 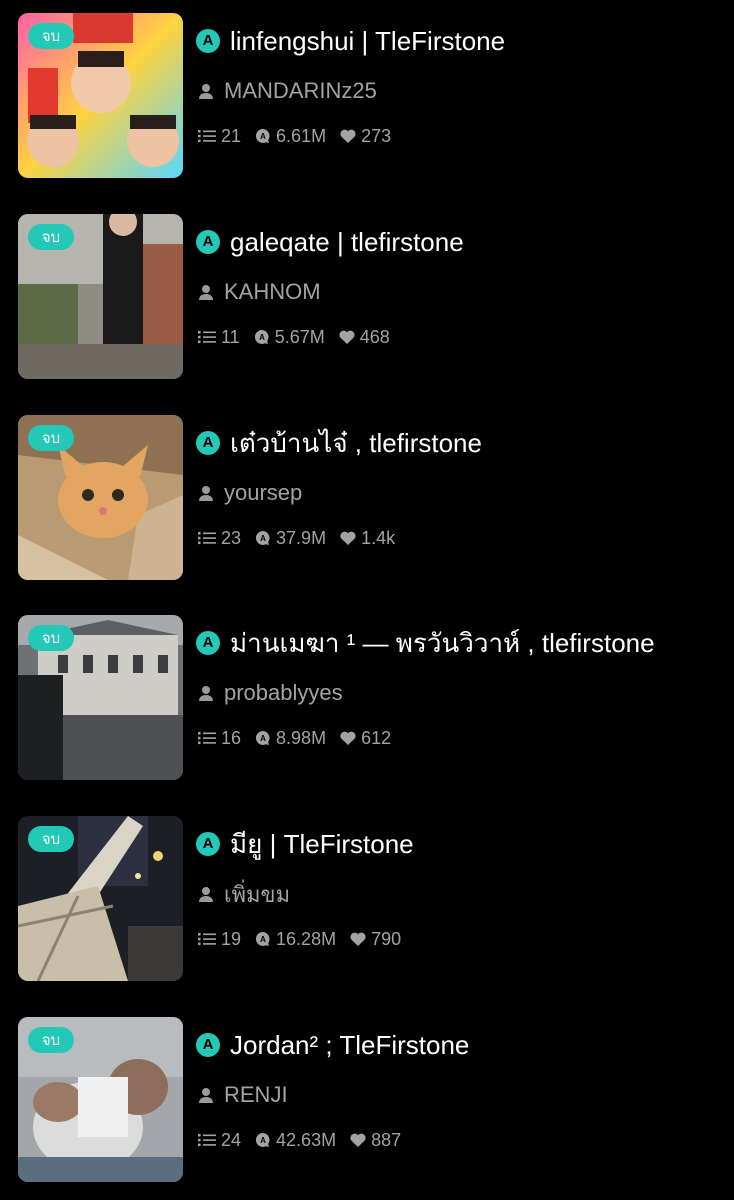 I want to click on story-author: RENJI, so click(x=256, y=1095).